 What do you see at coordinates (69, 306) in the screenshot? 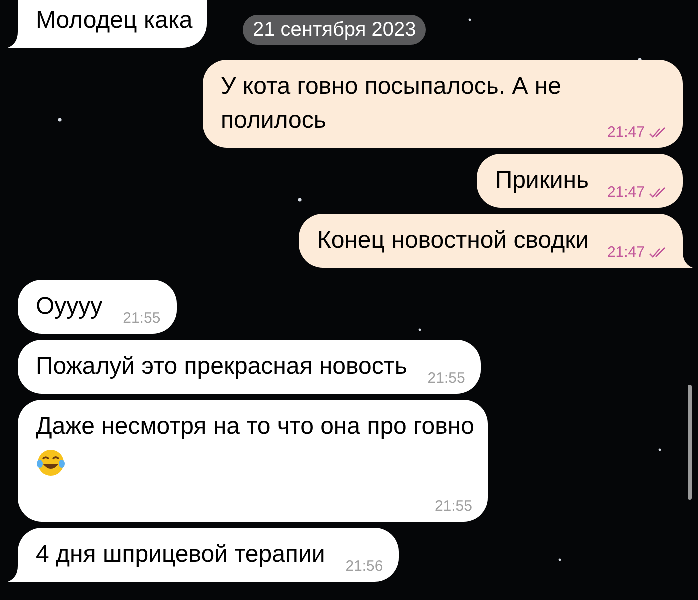
I see `message-text: Оуууу` at bounding box center [69, 306].